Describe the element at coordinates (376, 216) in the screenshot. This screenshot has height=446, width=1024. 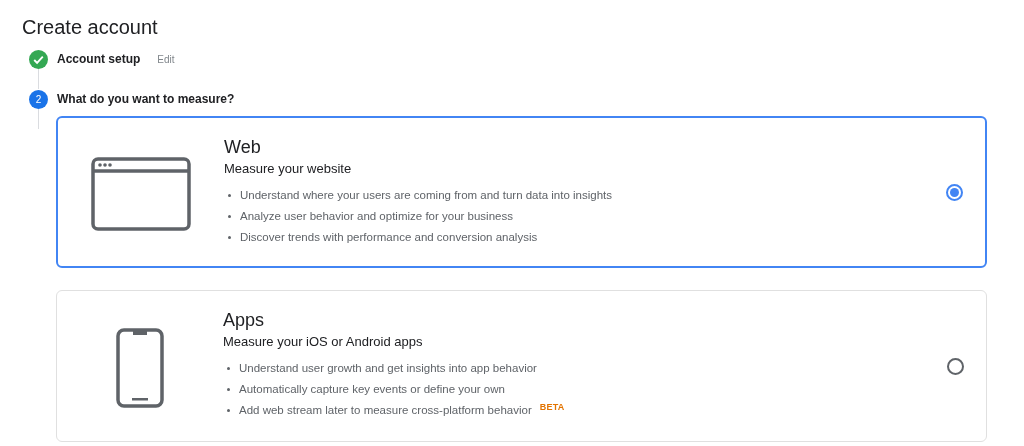
I see `bullet-text: Analyze user behavior and optimize for your business` at that location.